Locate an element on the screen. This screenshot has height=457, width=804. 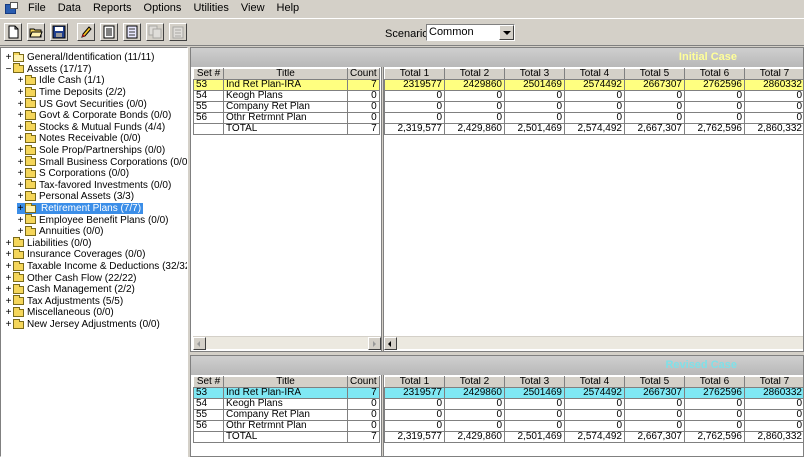
tree-item: + US Govt Securities (0/0) is located at coordinates (82, 104).